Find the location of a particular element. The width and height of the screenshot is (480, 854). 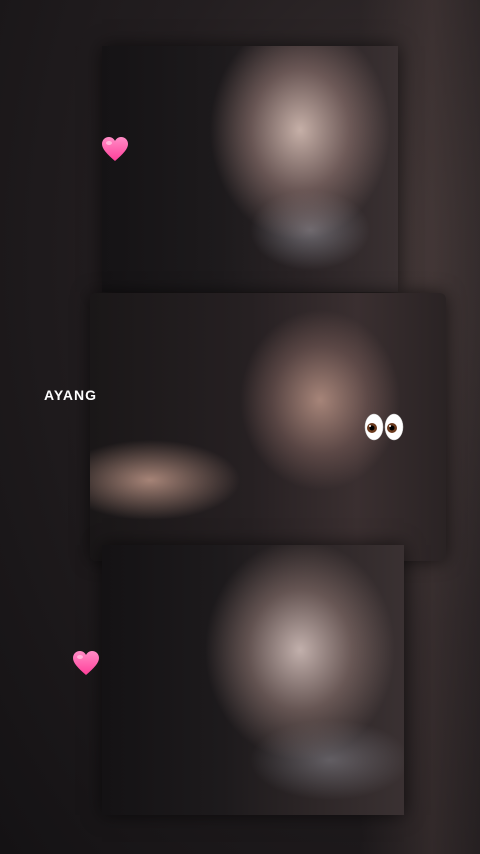

eyes-icon is located at coordinates (384, 427).